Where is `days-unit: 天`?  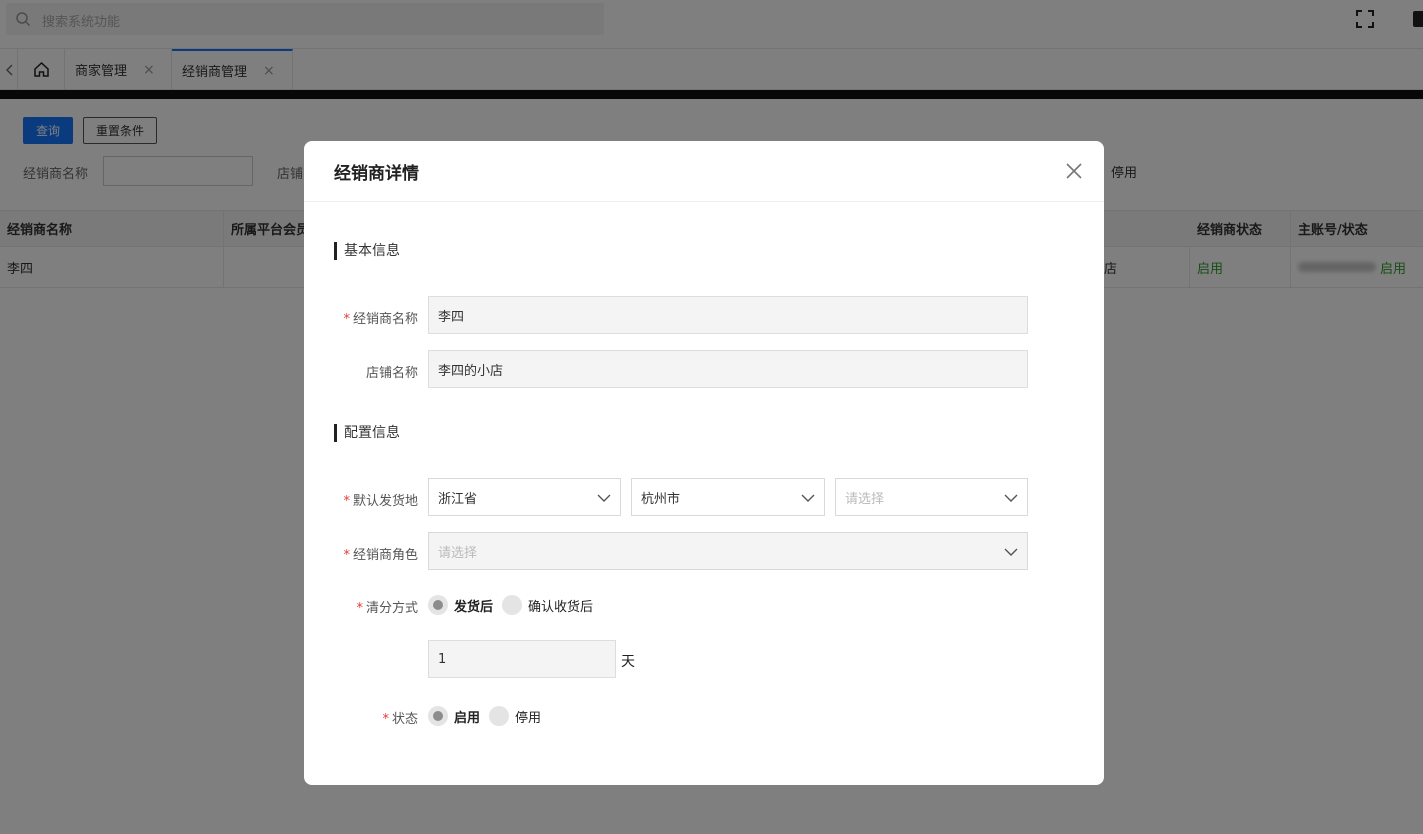 days-unit: 天 is located at coordinates (628, 662).